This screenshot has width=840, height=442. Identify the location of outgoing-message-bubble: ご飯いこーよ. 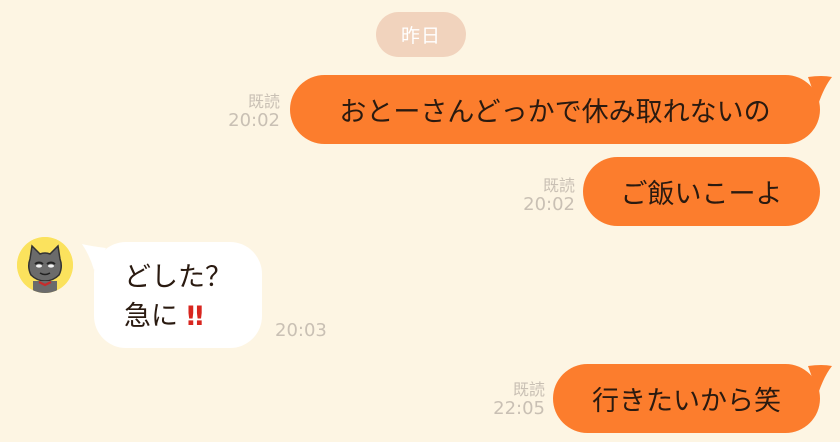
(701, 191).